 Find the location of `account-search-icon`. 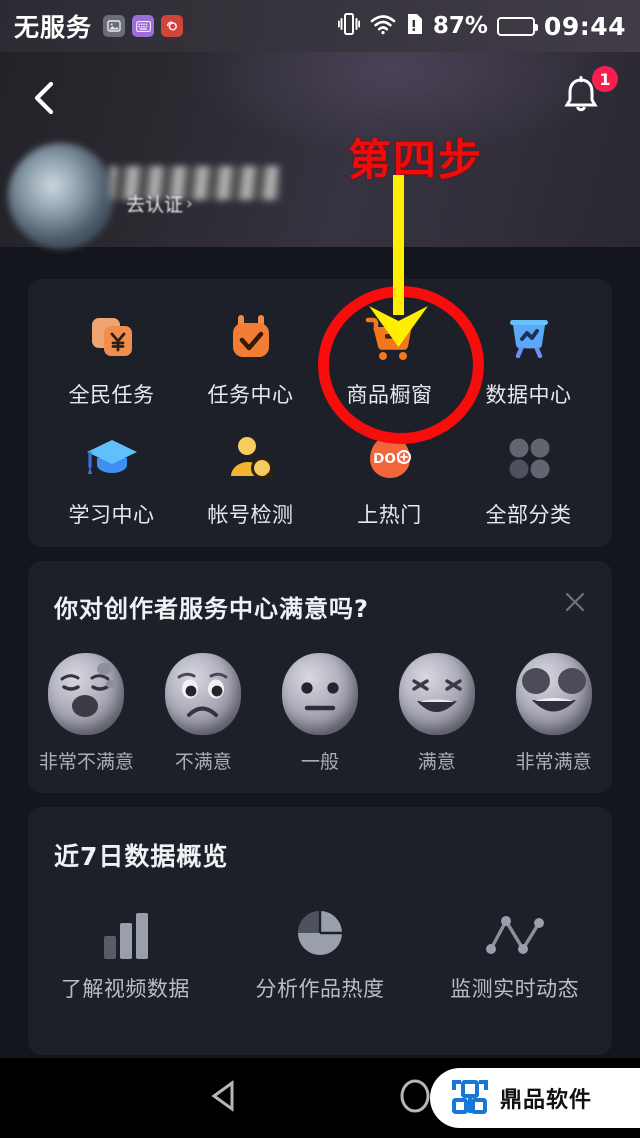

account-search-icon is located at coordinates (251, 458).